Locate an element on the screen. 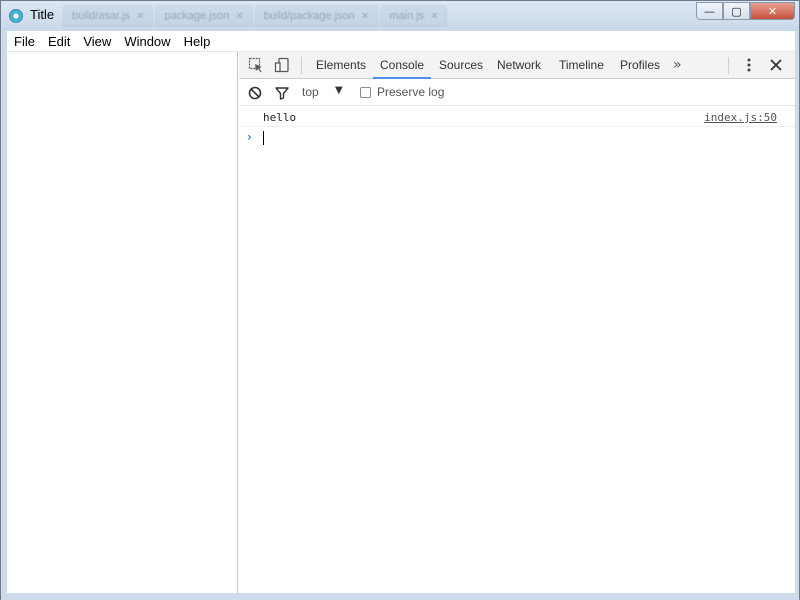  background-tab: package.json ✕ is located at coordinates (204, 16).